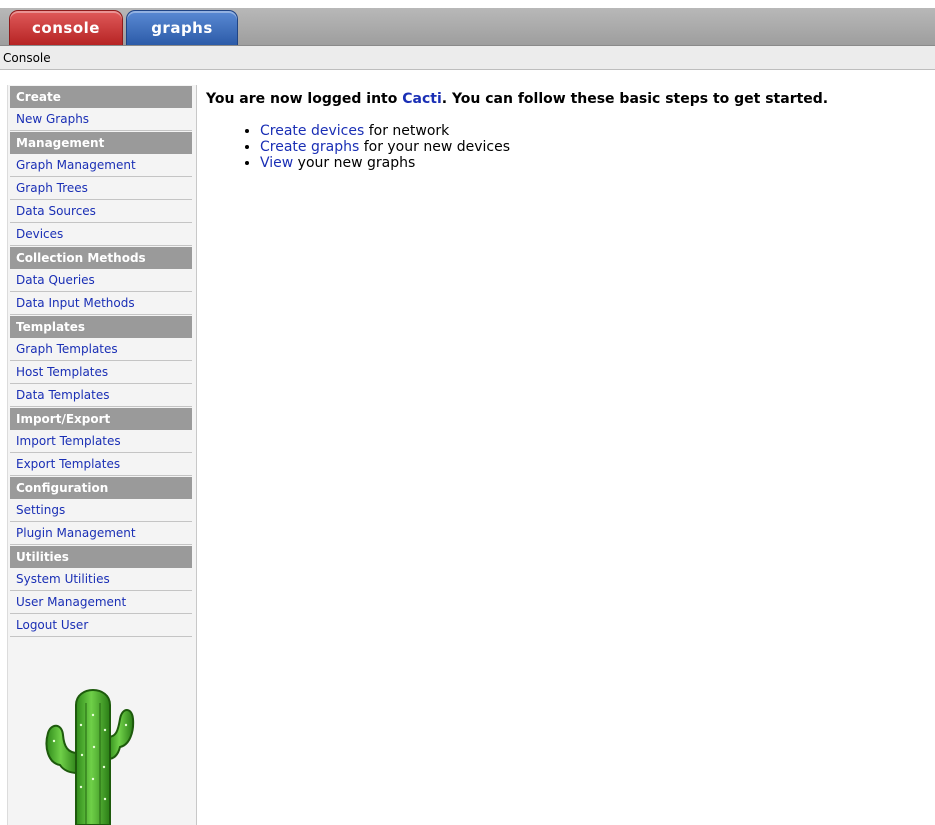 The height and width of the screenshot is (825, 935). I want to click on menu-item-logout-user: Logout User, so click(101, 625).